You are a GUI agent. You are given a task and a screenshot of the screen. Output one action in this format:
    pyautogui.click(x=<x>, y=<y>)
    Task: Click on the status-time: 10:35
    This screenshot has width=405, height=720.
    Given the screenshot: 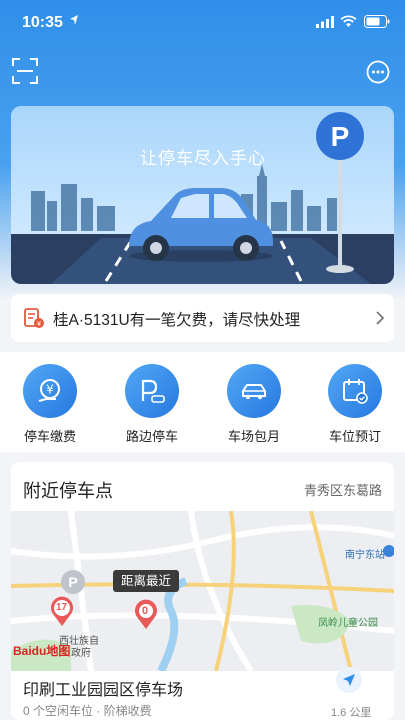 What is the action you would take?
    pyautogui.click(x=42, y=22)
    